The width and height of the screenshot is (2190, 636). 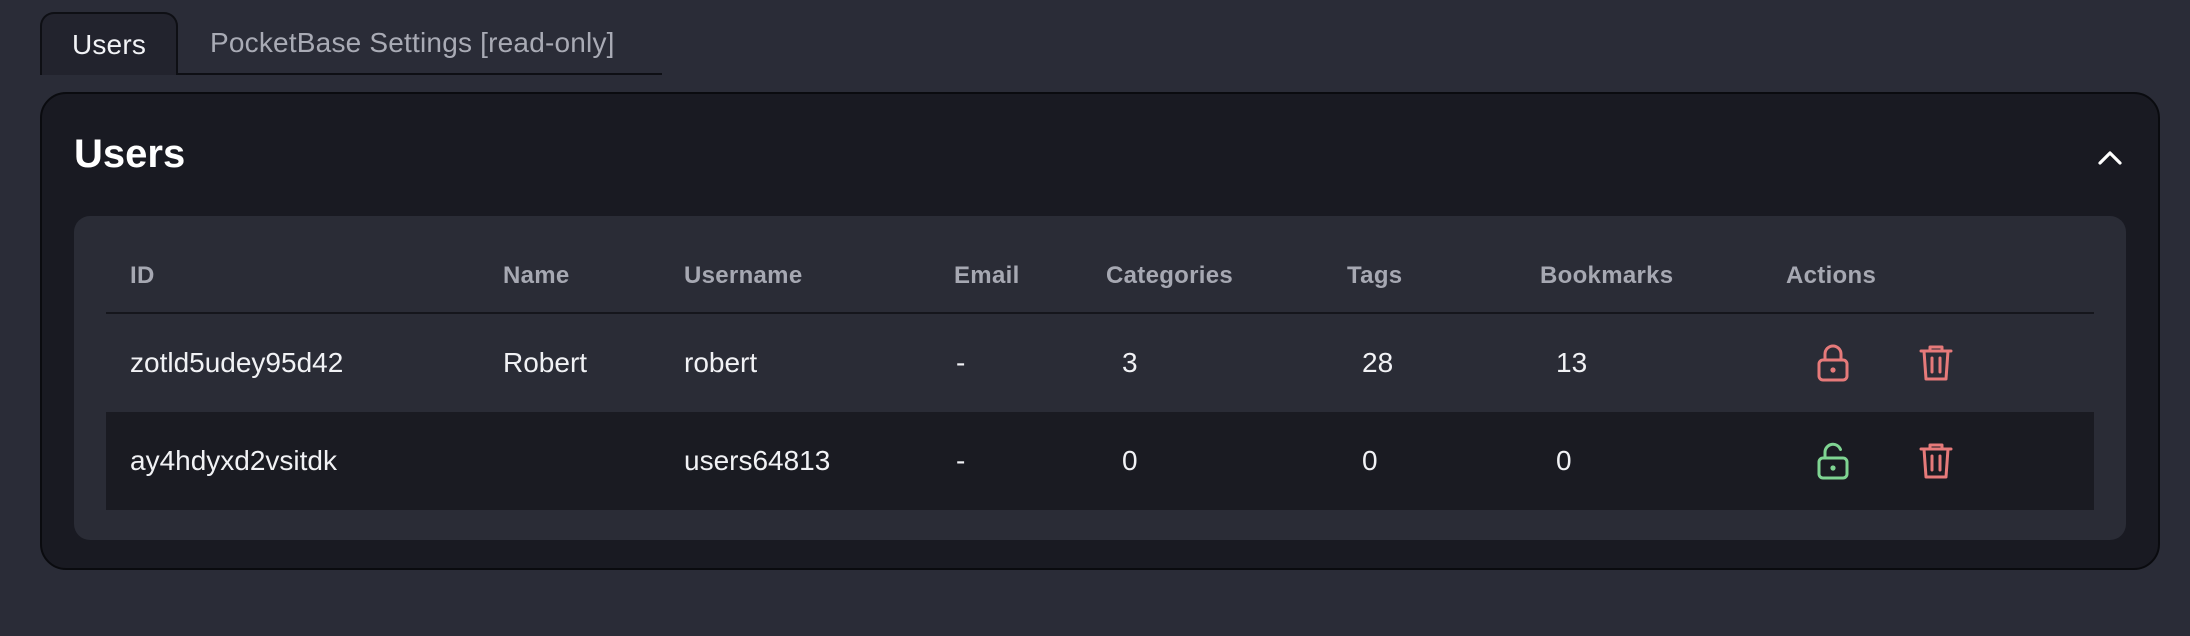 What do you see at coordinates (1831, 275) in the screenshot?
I see `column-header-actions: Actions` at bounding box center [1831, 275].